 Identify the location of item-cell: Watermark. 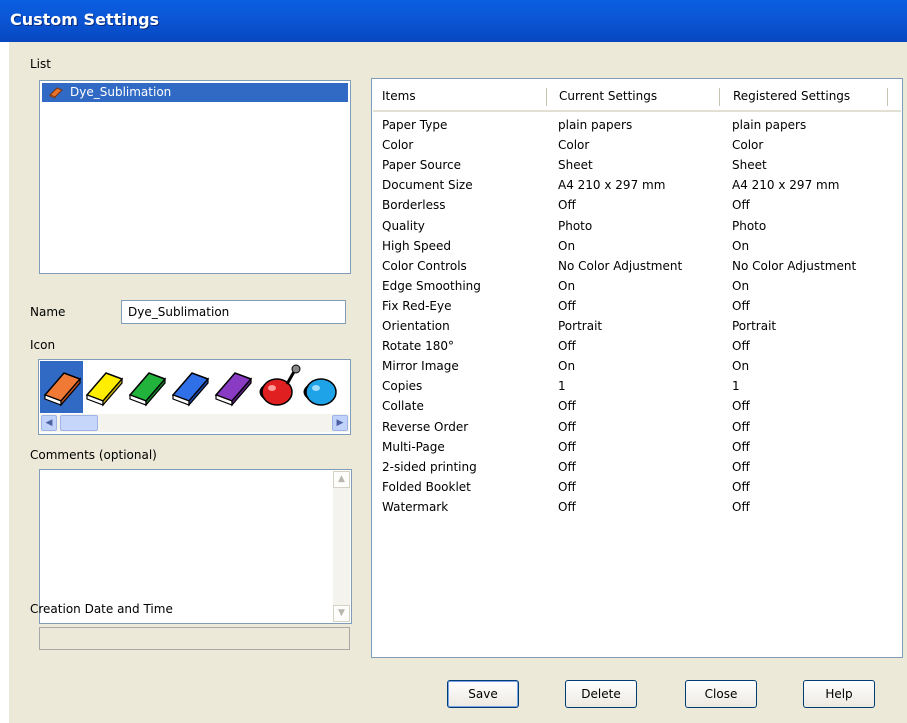
(415, 506).